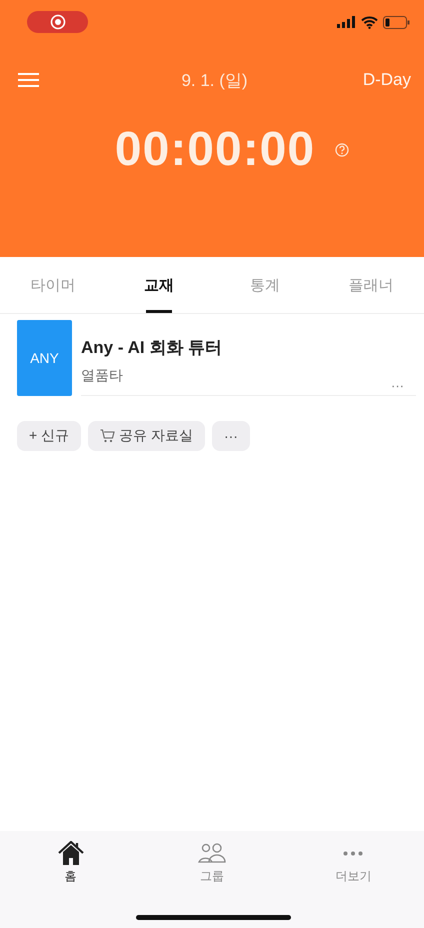 The height and width of the screenshot is (928, 424). What do you see at coordinates (151, 348) in the screenshot?
I see `book-title: Any - AI 회화 튜터` at bounding box center [151, 348].